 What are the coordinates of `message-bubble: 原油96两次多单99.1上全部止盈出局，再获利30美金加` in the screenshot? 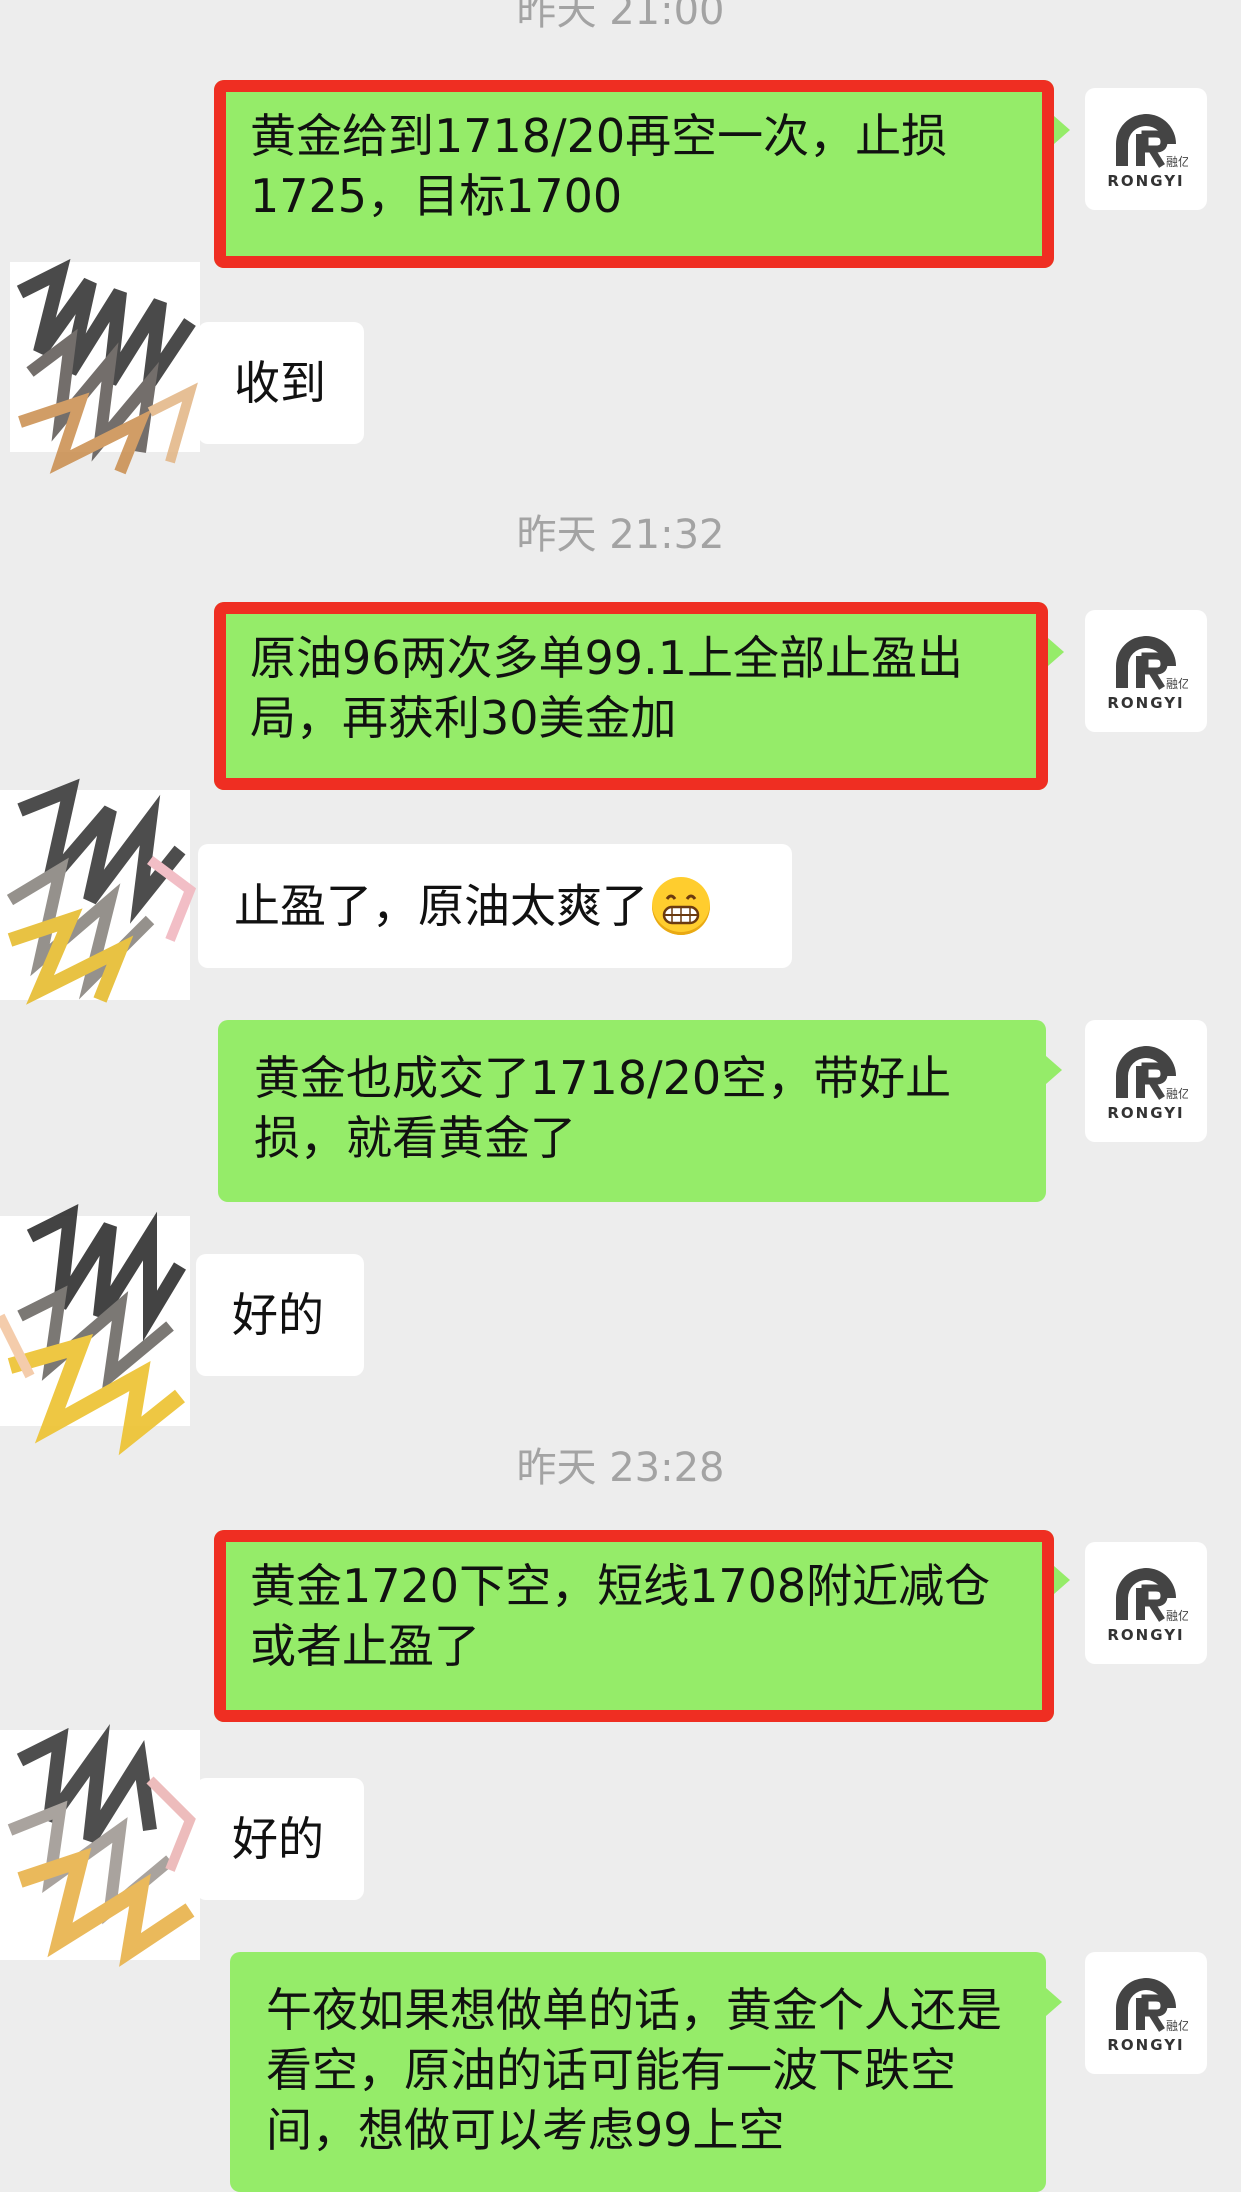 It's located at (639, 696).